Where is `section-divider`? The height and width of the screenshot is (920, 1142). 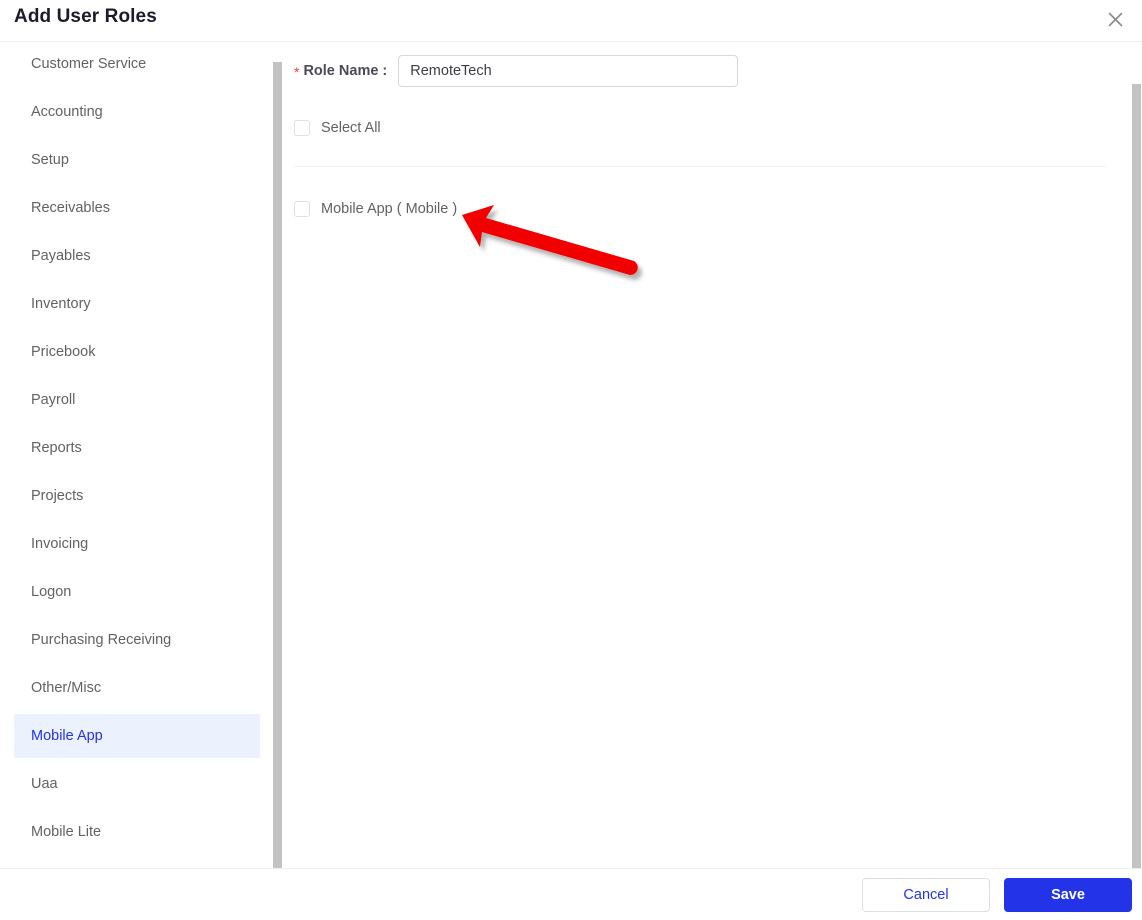 section-divider is located at coordinates (700, 166).